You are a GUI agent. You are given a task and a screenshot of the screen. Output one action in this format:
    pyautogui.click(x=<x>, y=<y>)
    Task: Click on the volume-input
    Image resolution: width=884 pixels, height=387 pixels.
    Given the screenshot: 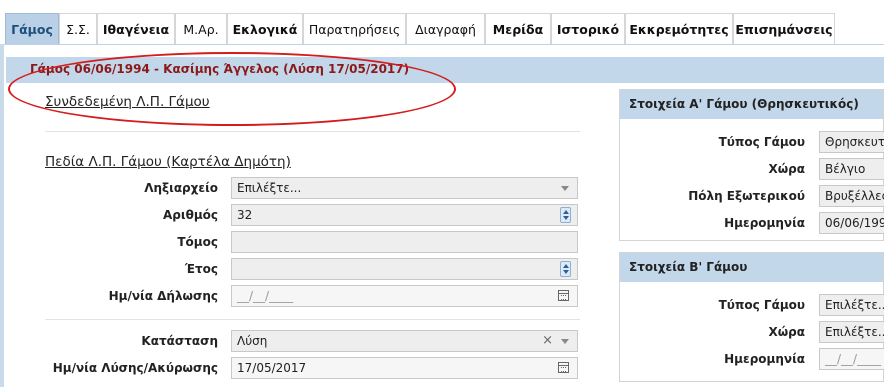 What is the action you would take?
    pyautogui.click(x=404, y=242)
    